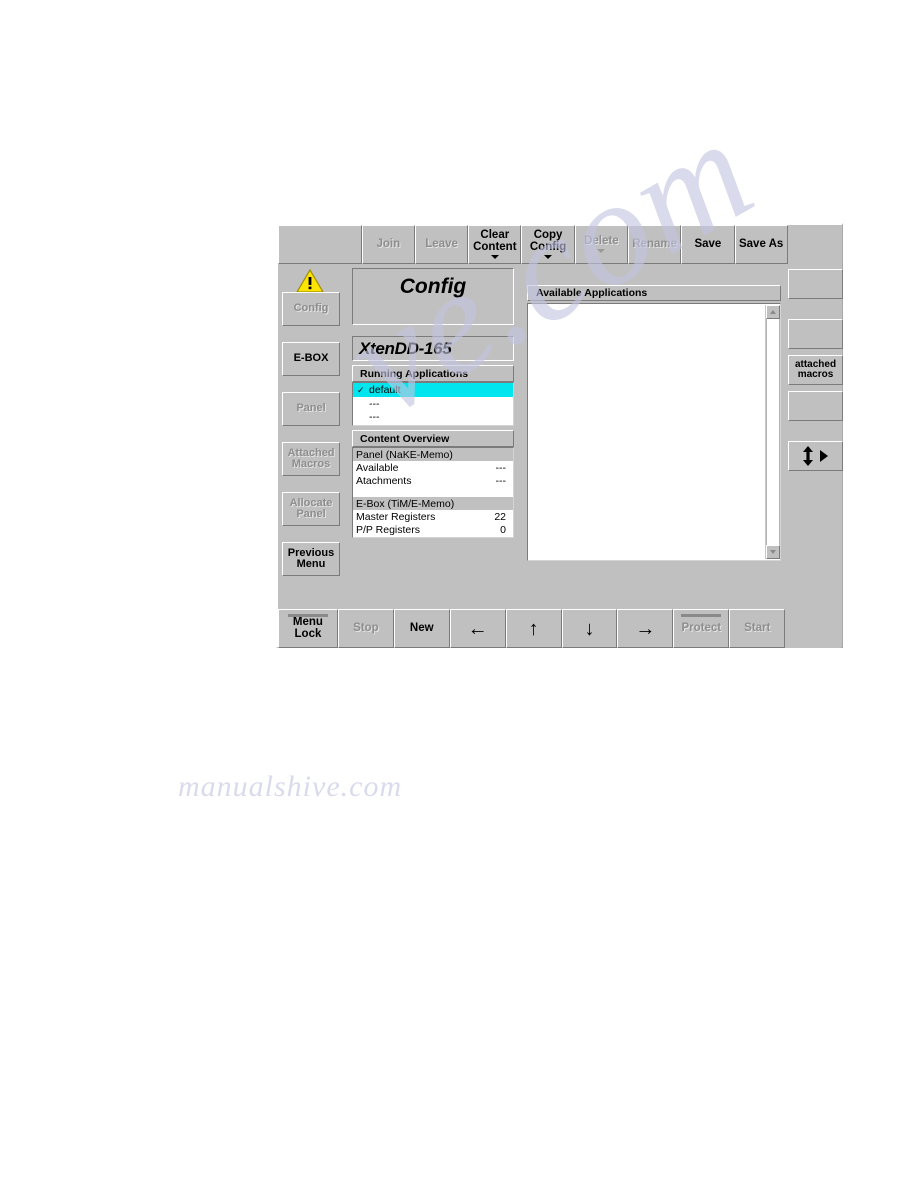 The image size is (918, 1188). I want to click on bottom-toolbar: Menu Lock Stop New ← ↑ ↓ → Protect Start, so click(560, 628).